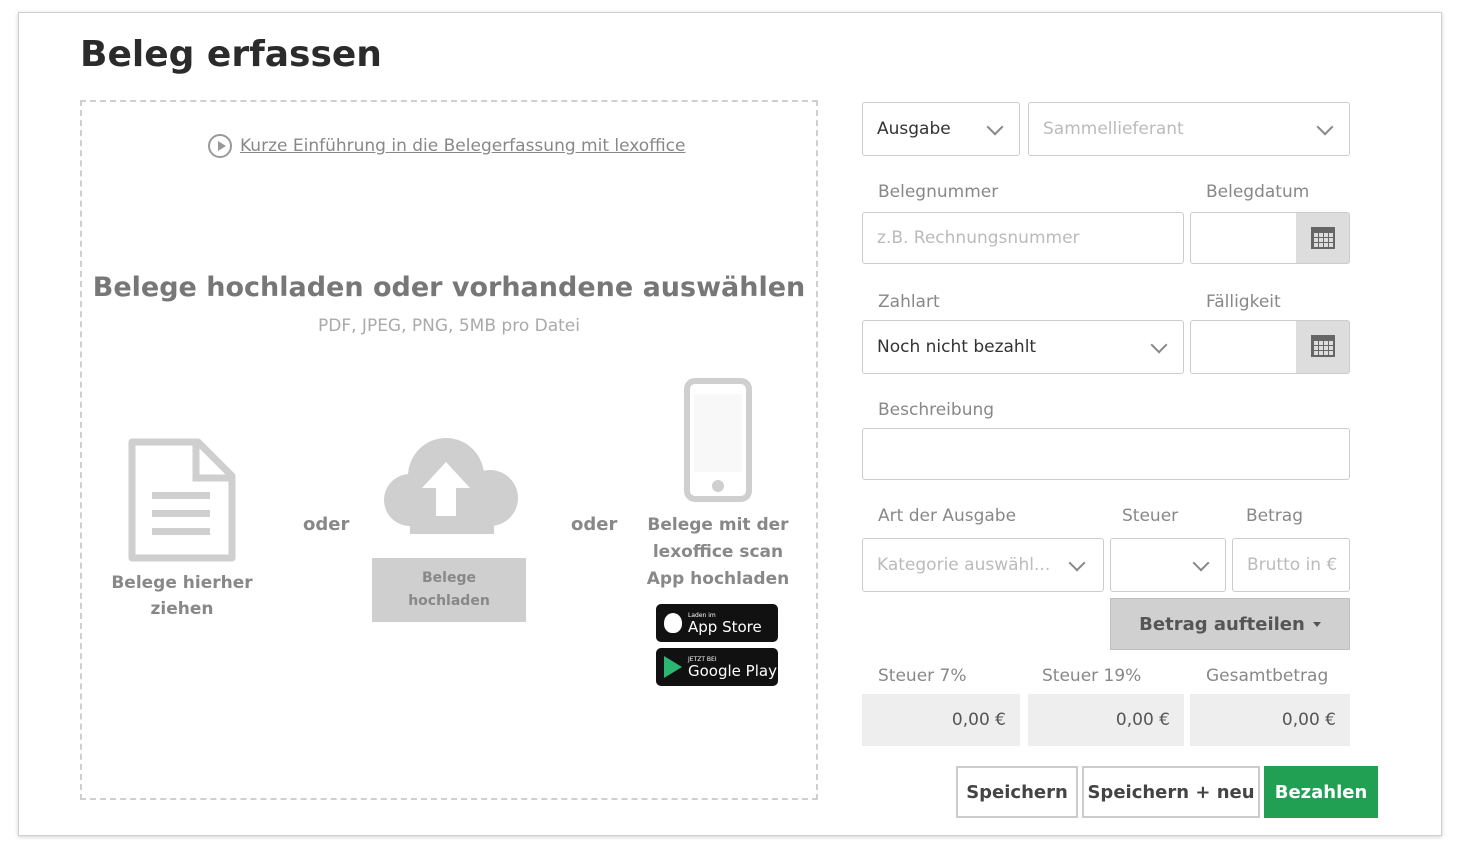 Image resolution: width=1460 pixels, height=860 pixels. I want to click on split-amount-button: Betrag aufteilen, so click(1230, 624).